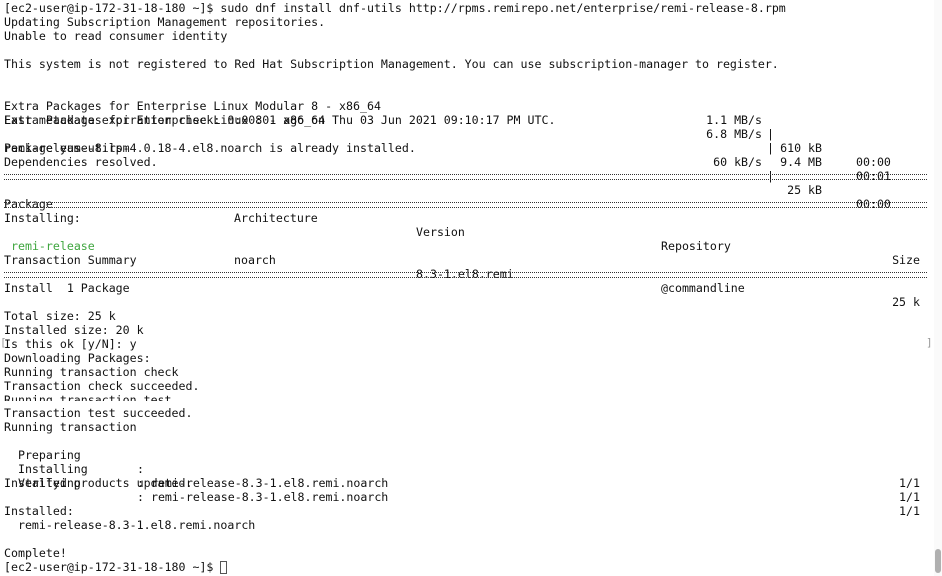 The image size is (942, 576). Describe the element at coordinates (39, 511) in the screenshot. I see `output-installed-label: Installed:` at that location.